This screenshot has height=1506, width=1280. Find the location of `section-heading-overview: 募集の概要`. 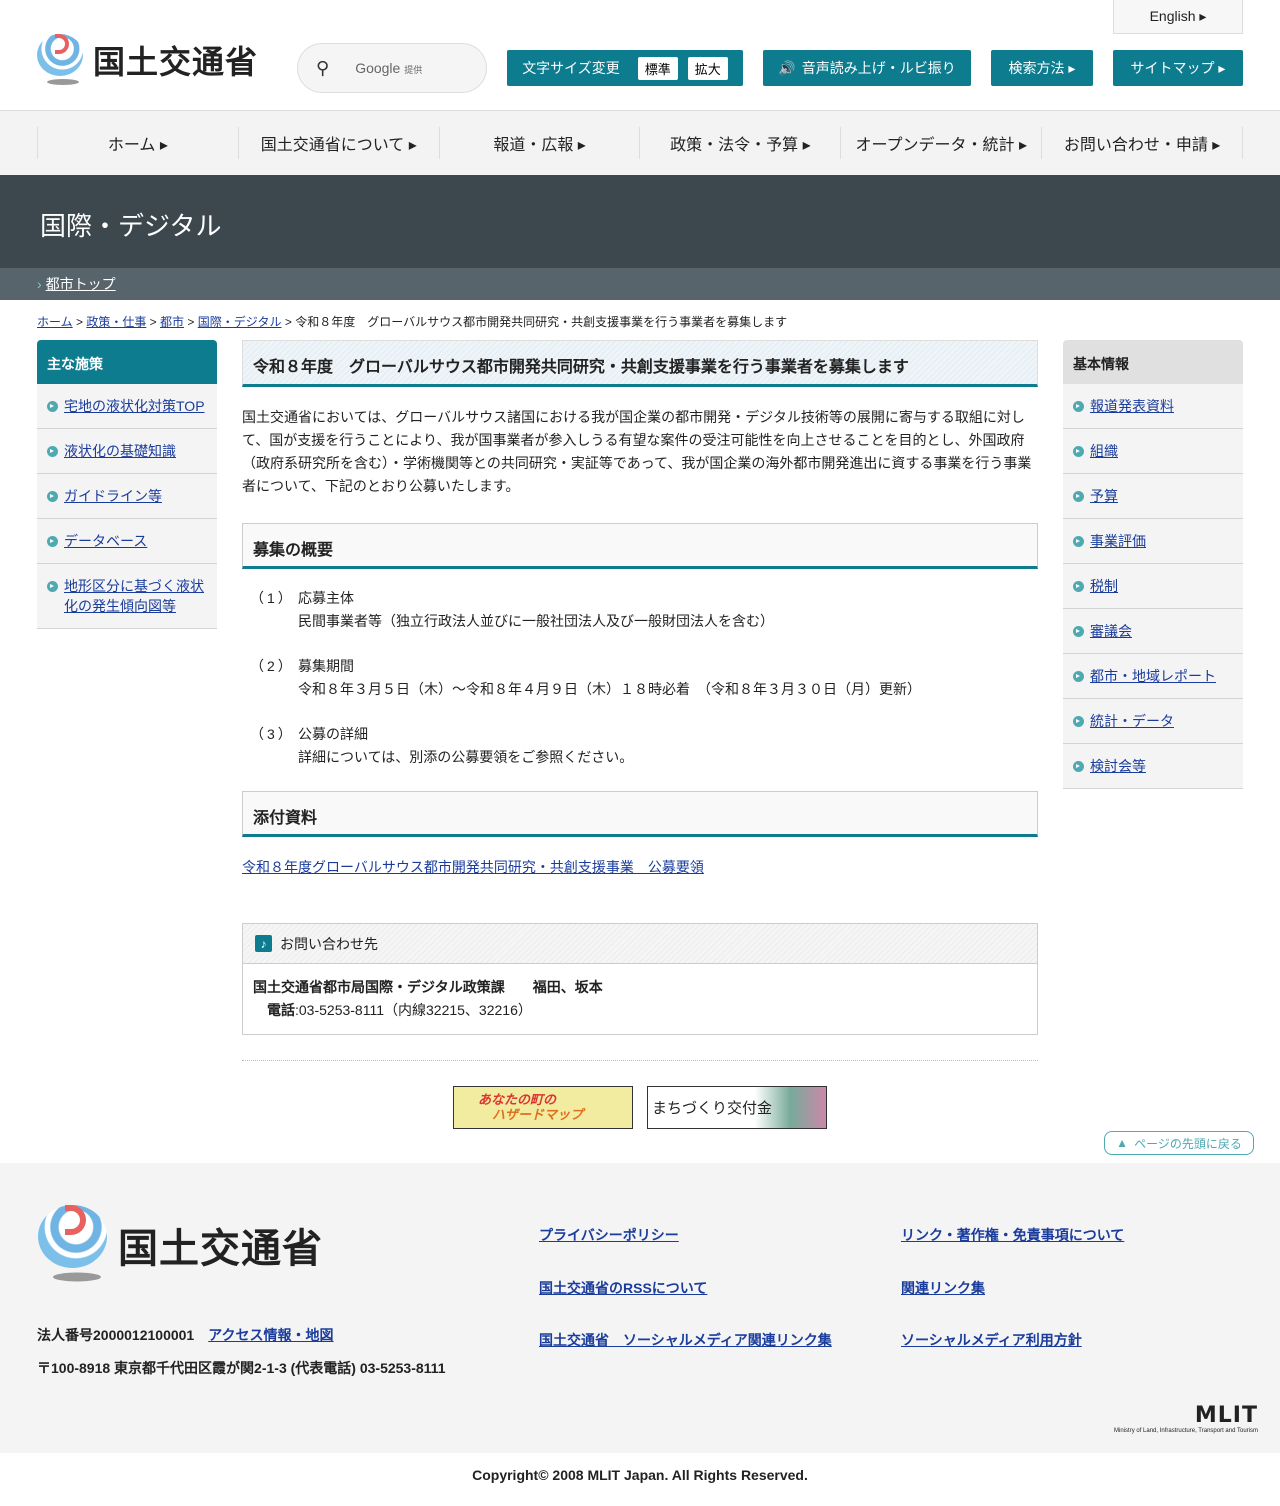

section-heading-overview: 募集の概要 is located at coordinates (640, 546).